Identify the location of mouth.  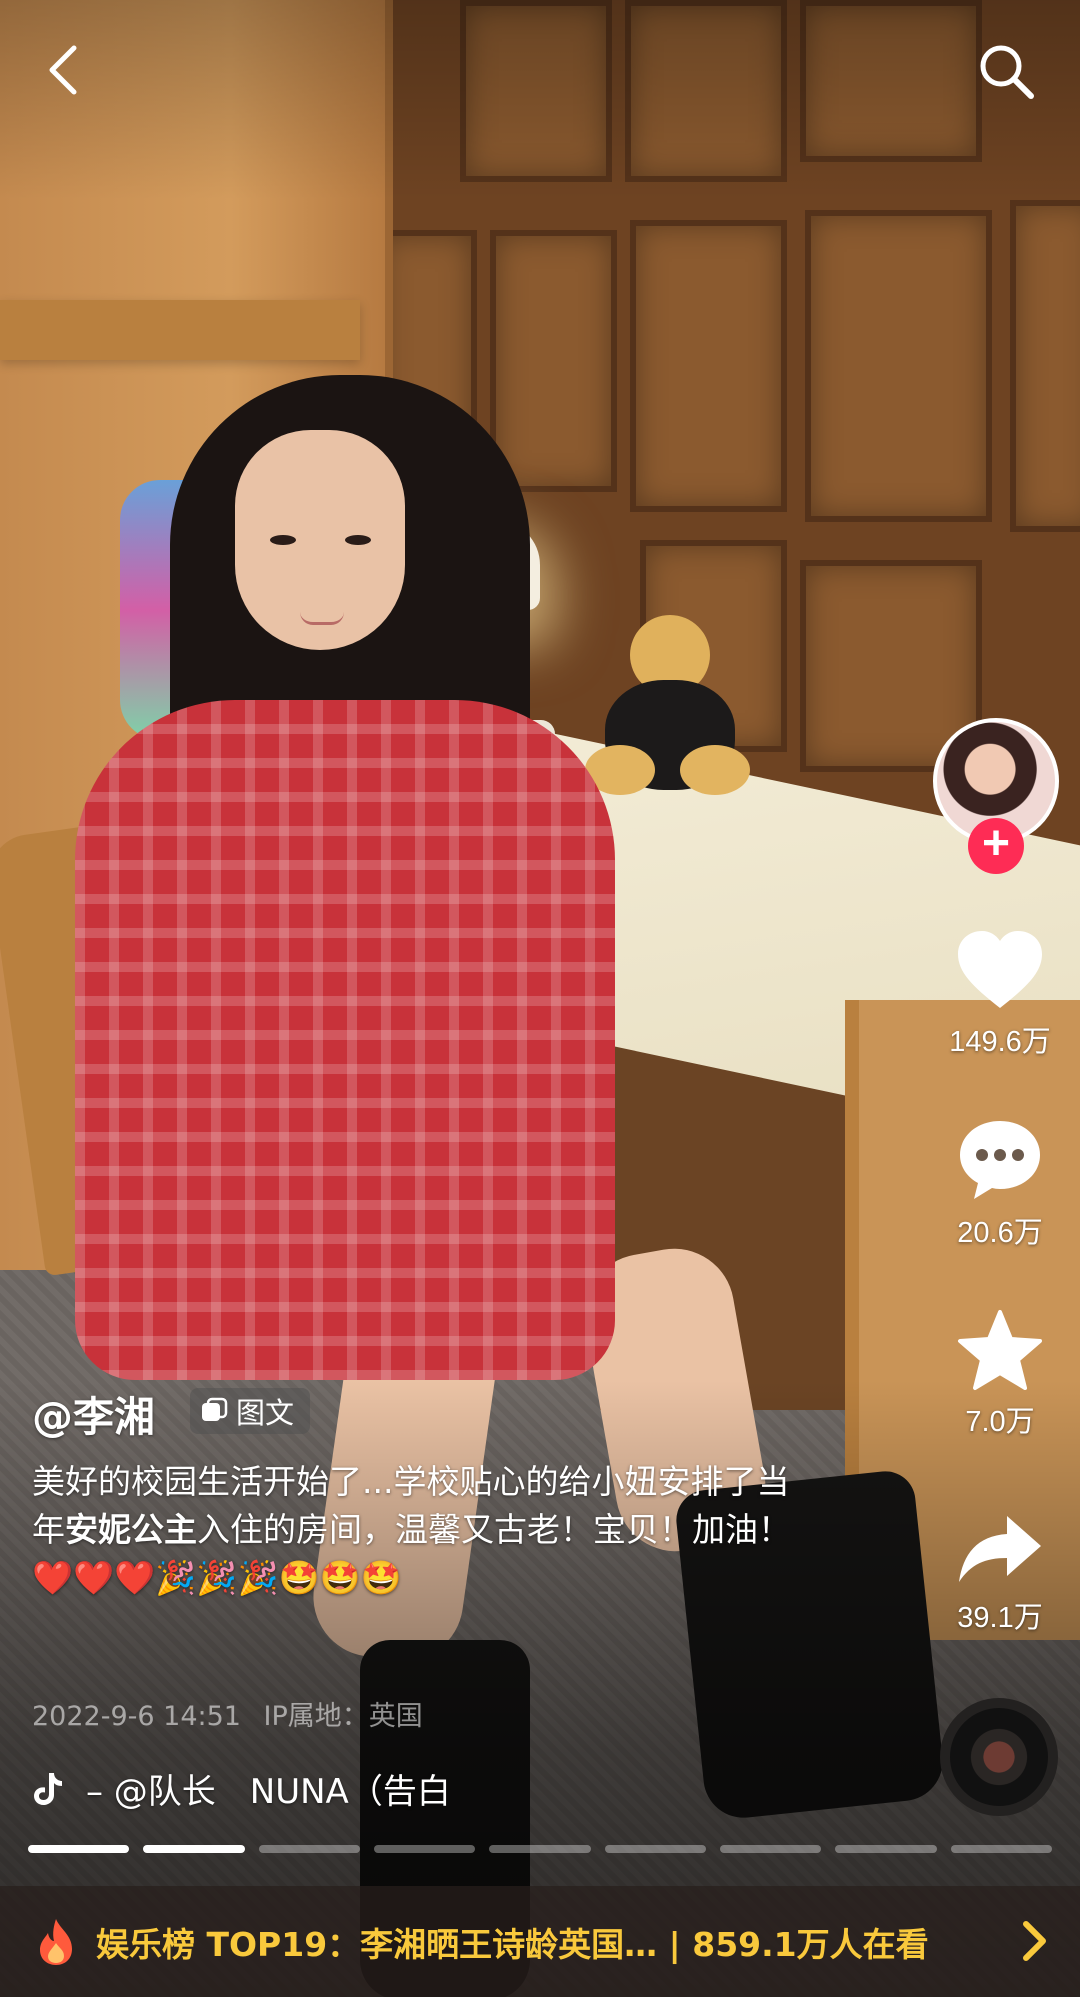
(322, 618).